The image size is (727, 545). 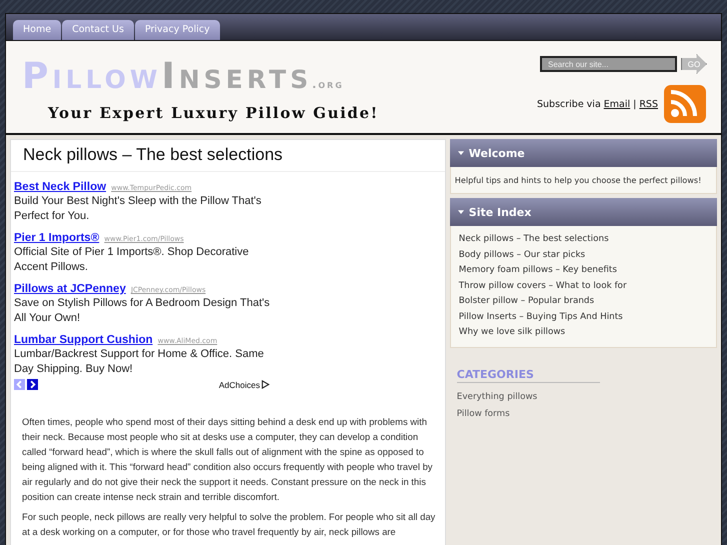 What do you see at coordinates (496, 153) in the screenshot?
I see `widget-title: Welcome` at bounding box center [496, 153].